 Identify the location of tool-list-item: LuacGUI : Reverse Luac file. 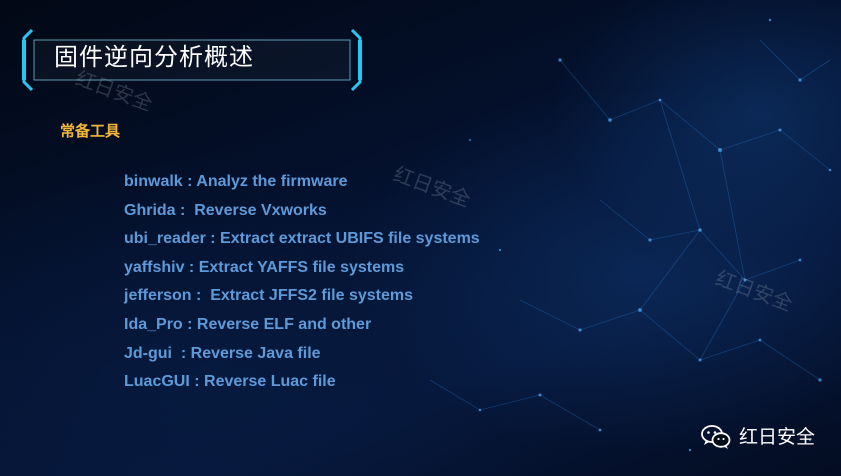
(230, 382).